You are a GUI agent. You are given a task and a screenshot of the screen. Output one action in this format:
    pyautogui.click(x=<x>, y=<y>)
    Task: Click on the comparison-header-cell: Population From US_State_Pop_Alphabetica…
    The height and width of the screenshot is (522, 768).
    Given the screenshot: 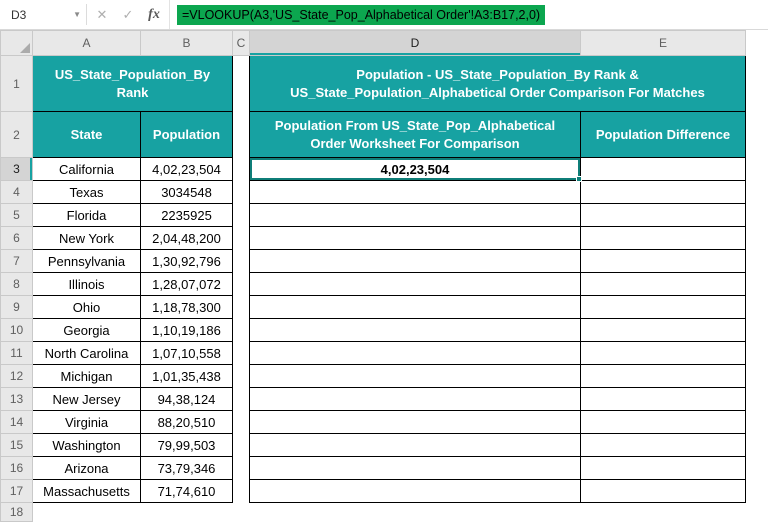 What is the action you would take?
    pyautogui.click(x=415, y=134)
    